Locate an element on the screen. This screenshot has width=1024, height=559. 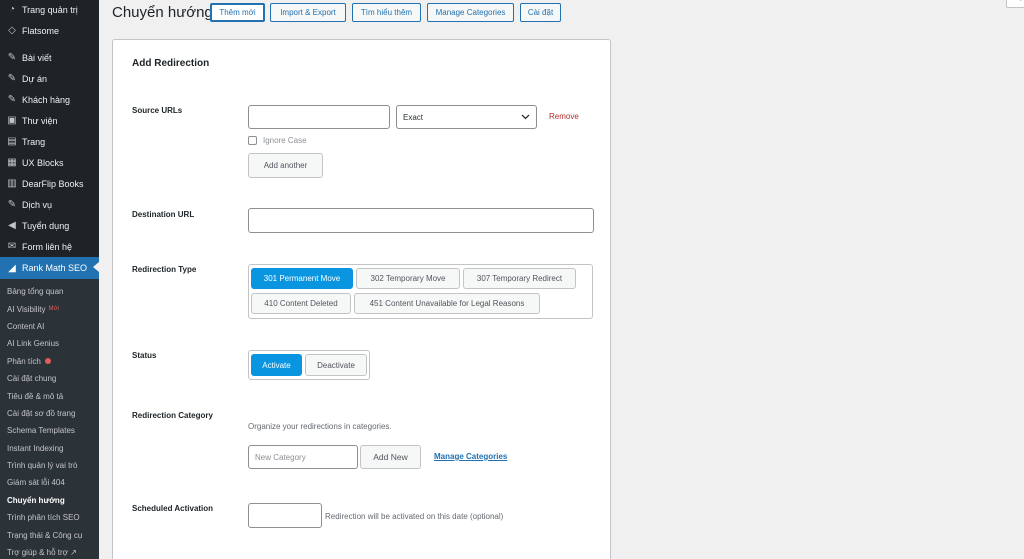
submenu-ai-visibility: AI Visibility Mới is located at coordinates (49, 308).